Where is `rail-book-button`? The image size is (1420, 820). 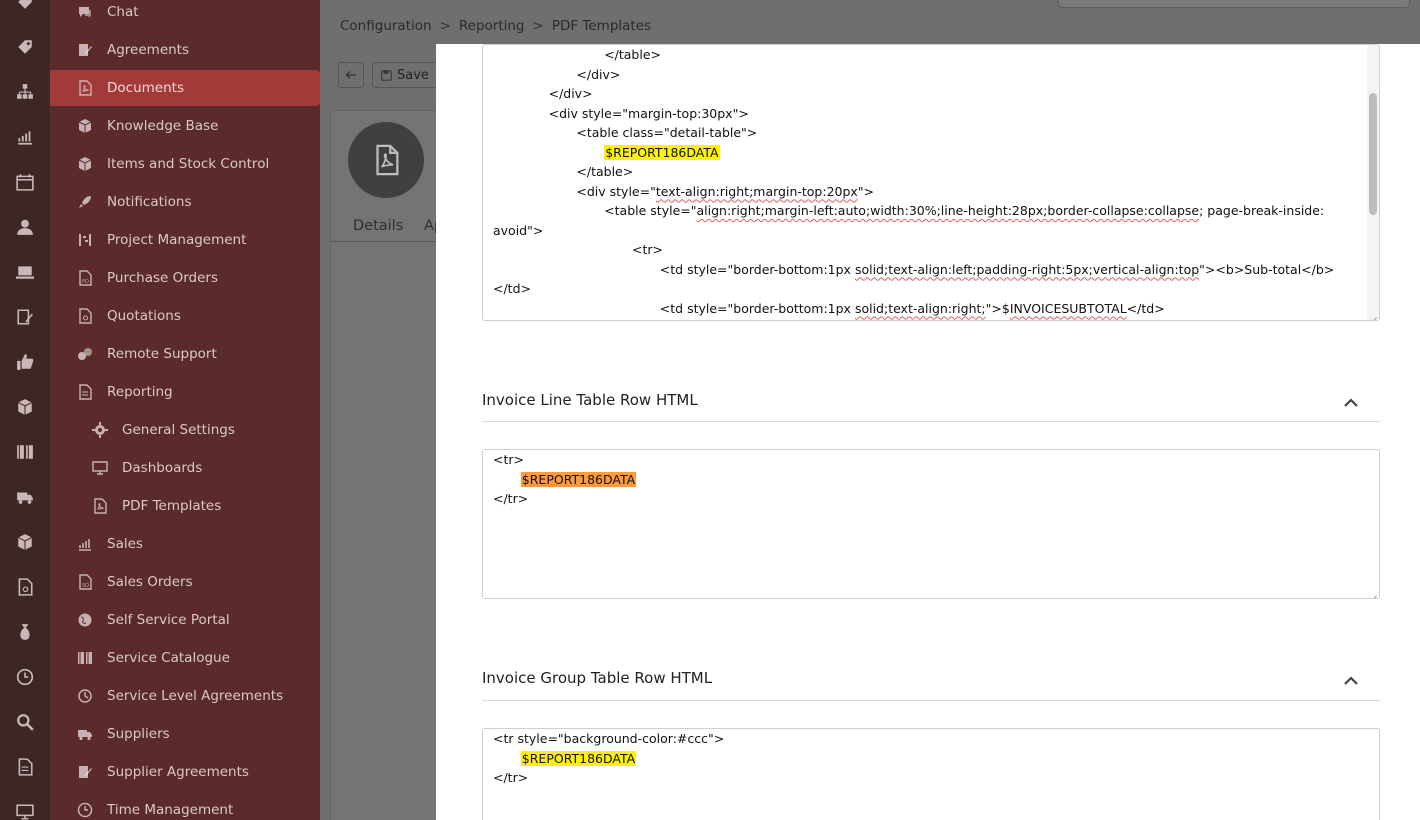
rail-book-button is located at coordinates (25, 452).